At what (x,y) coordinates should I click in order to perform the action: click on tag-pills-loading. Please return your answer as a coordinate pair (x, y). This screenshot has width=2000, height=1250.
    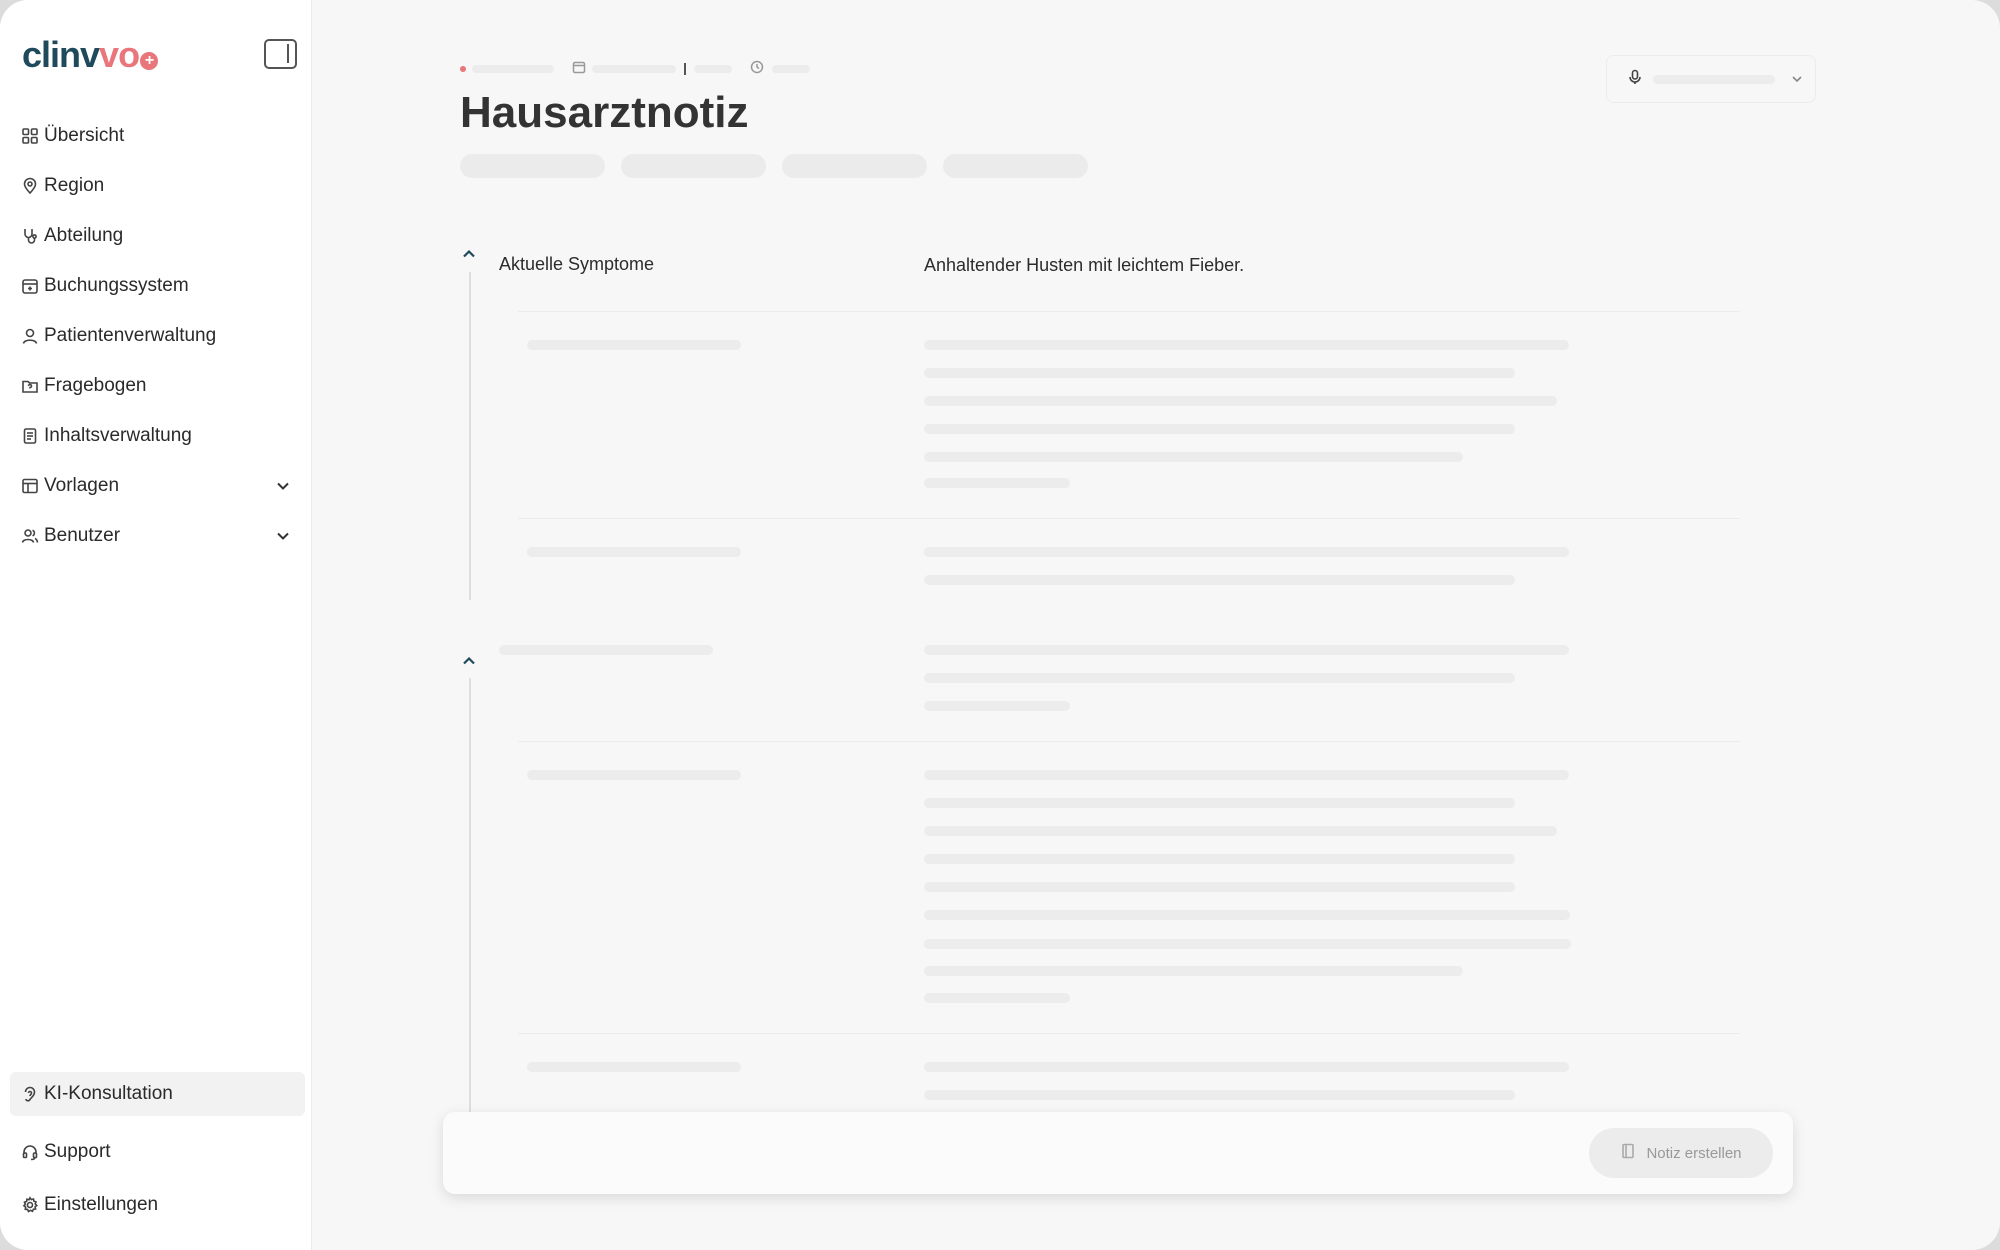
    Looking at the image, I should click on (774, 166).